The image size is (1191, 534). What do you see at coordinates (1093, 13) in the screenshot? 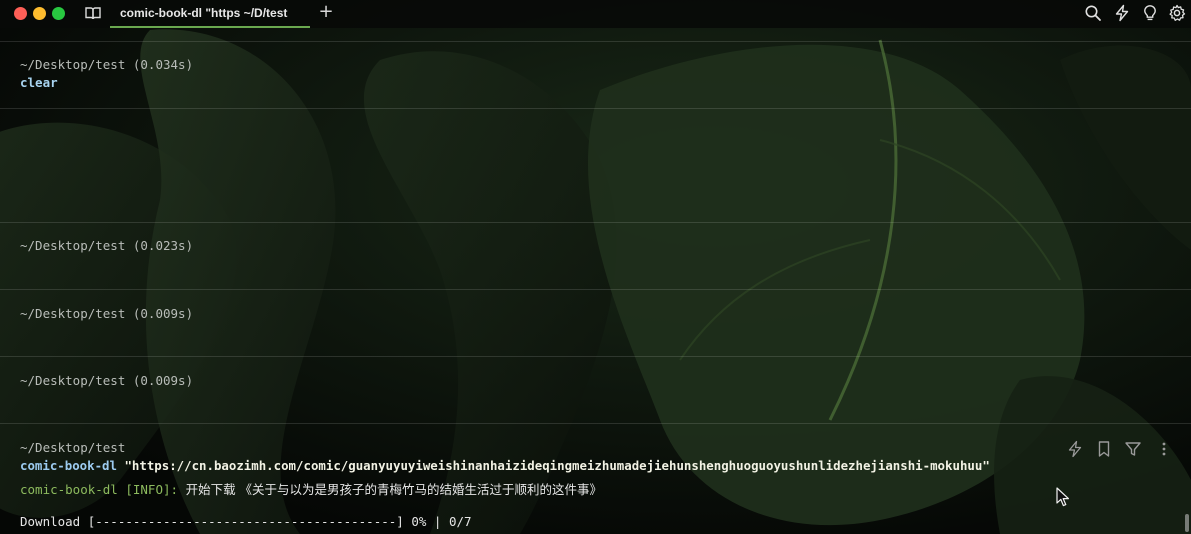
I see `search-icon` at bounding box center [1093, 13].